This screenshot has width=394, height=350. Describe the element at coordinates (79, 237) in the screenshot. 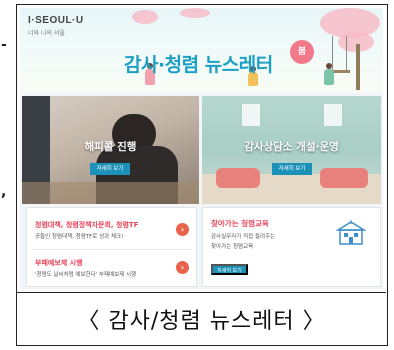

I see `list-item-desc: 공들인 청렴대책, 청렴TF로 성과 체크!` at that location.